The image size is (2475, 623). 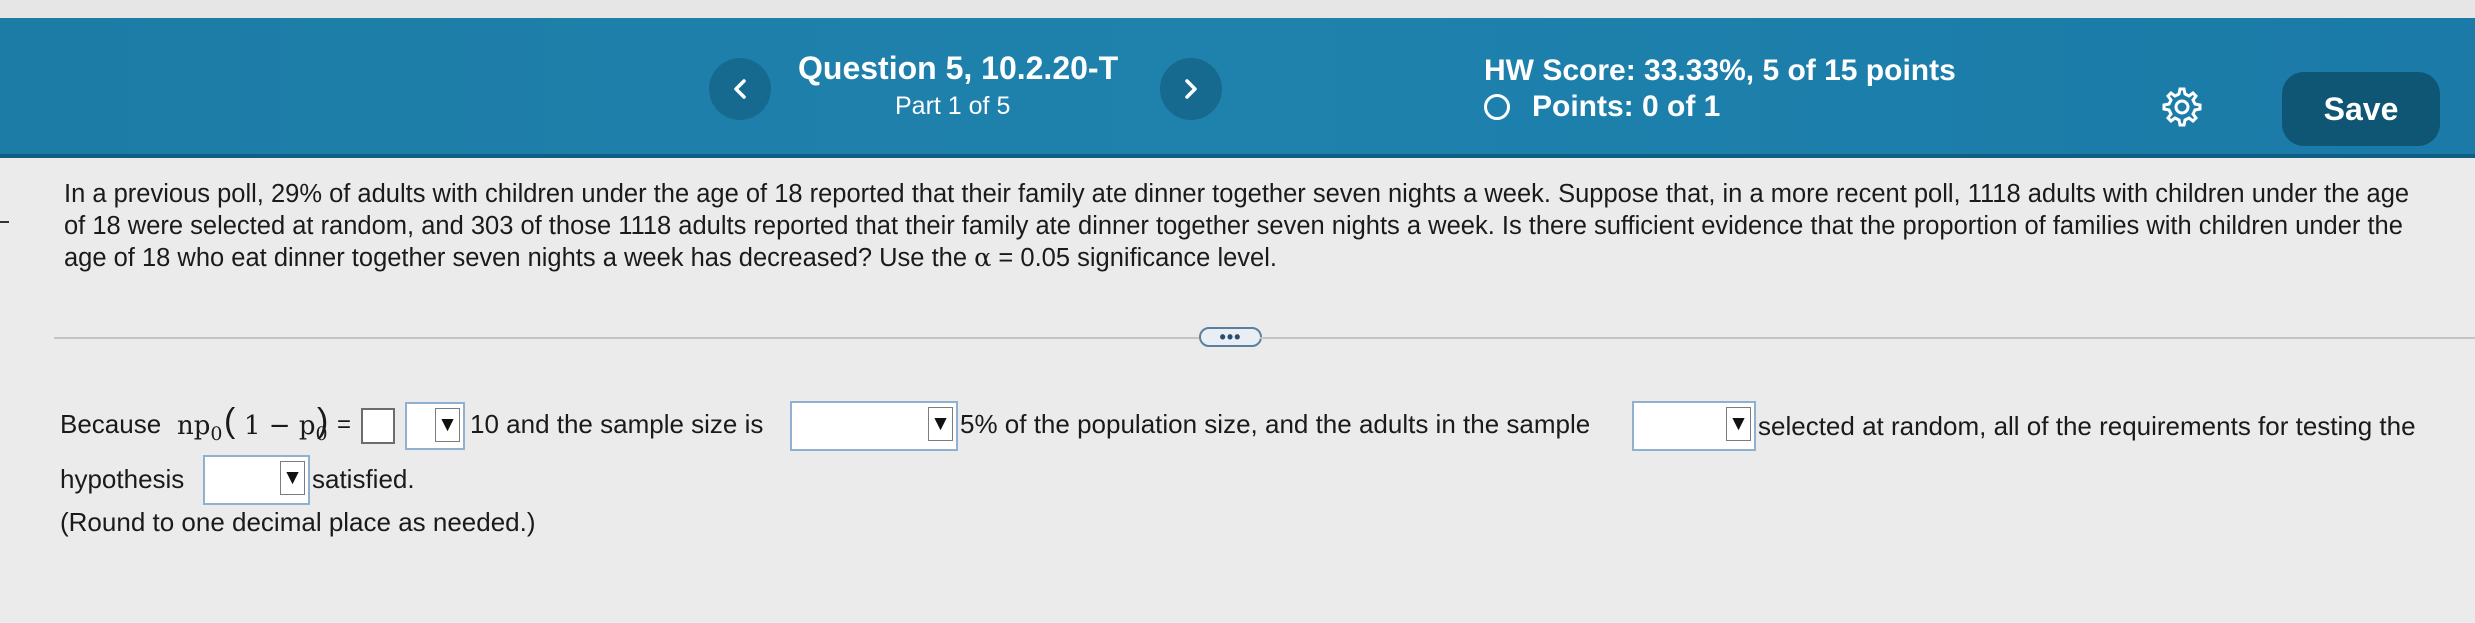 I want to click on answer-hypothesis-label: hypothesis, so click(x=122, y=479).